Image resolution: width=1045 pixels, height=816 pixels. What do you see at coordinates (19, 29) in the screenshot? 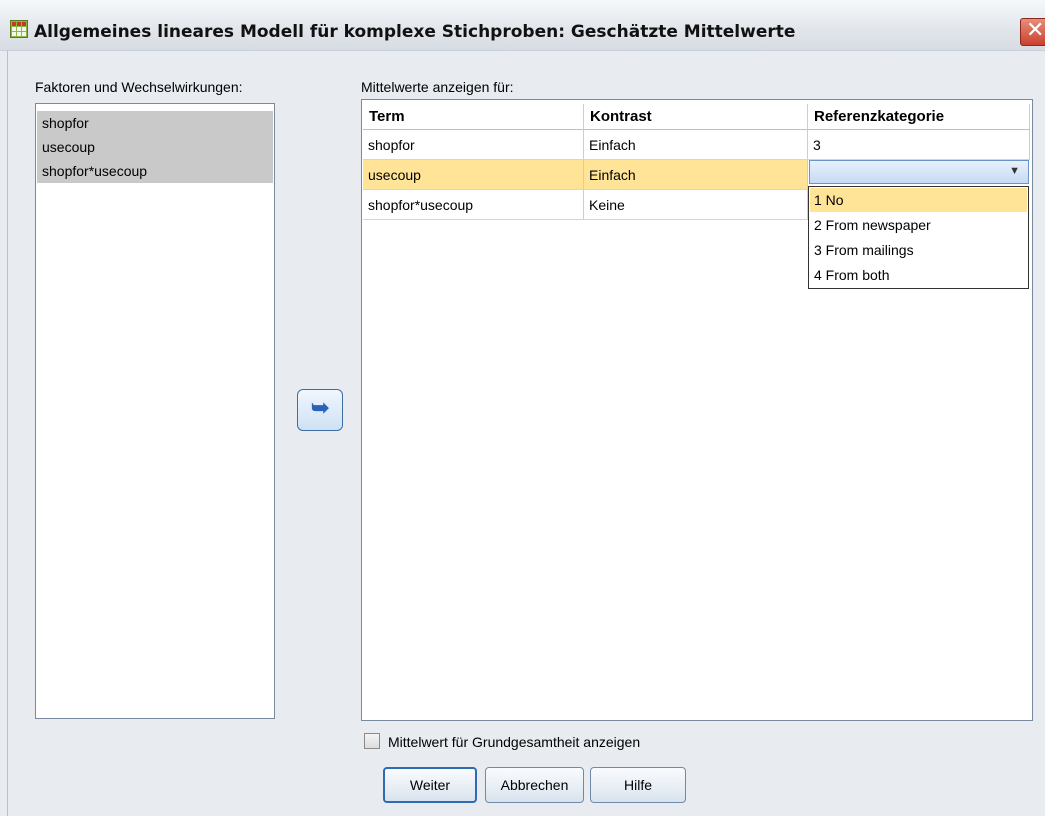
I see `spss-table-icon` at bounding box center [19, 29].